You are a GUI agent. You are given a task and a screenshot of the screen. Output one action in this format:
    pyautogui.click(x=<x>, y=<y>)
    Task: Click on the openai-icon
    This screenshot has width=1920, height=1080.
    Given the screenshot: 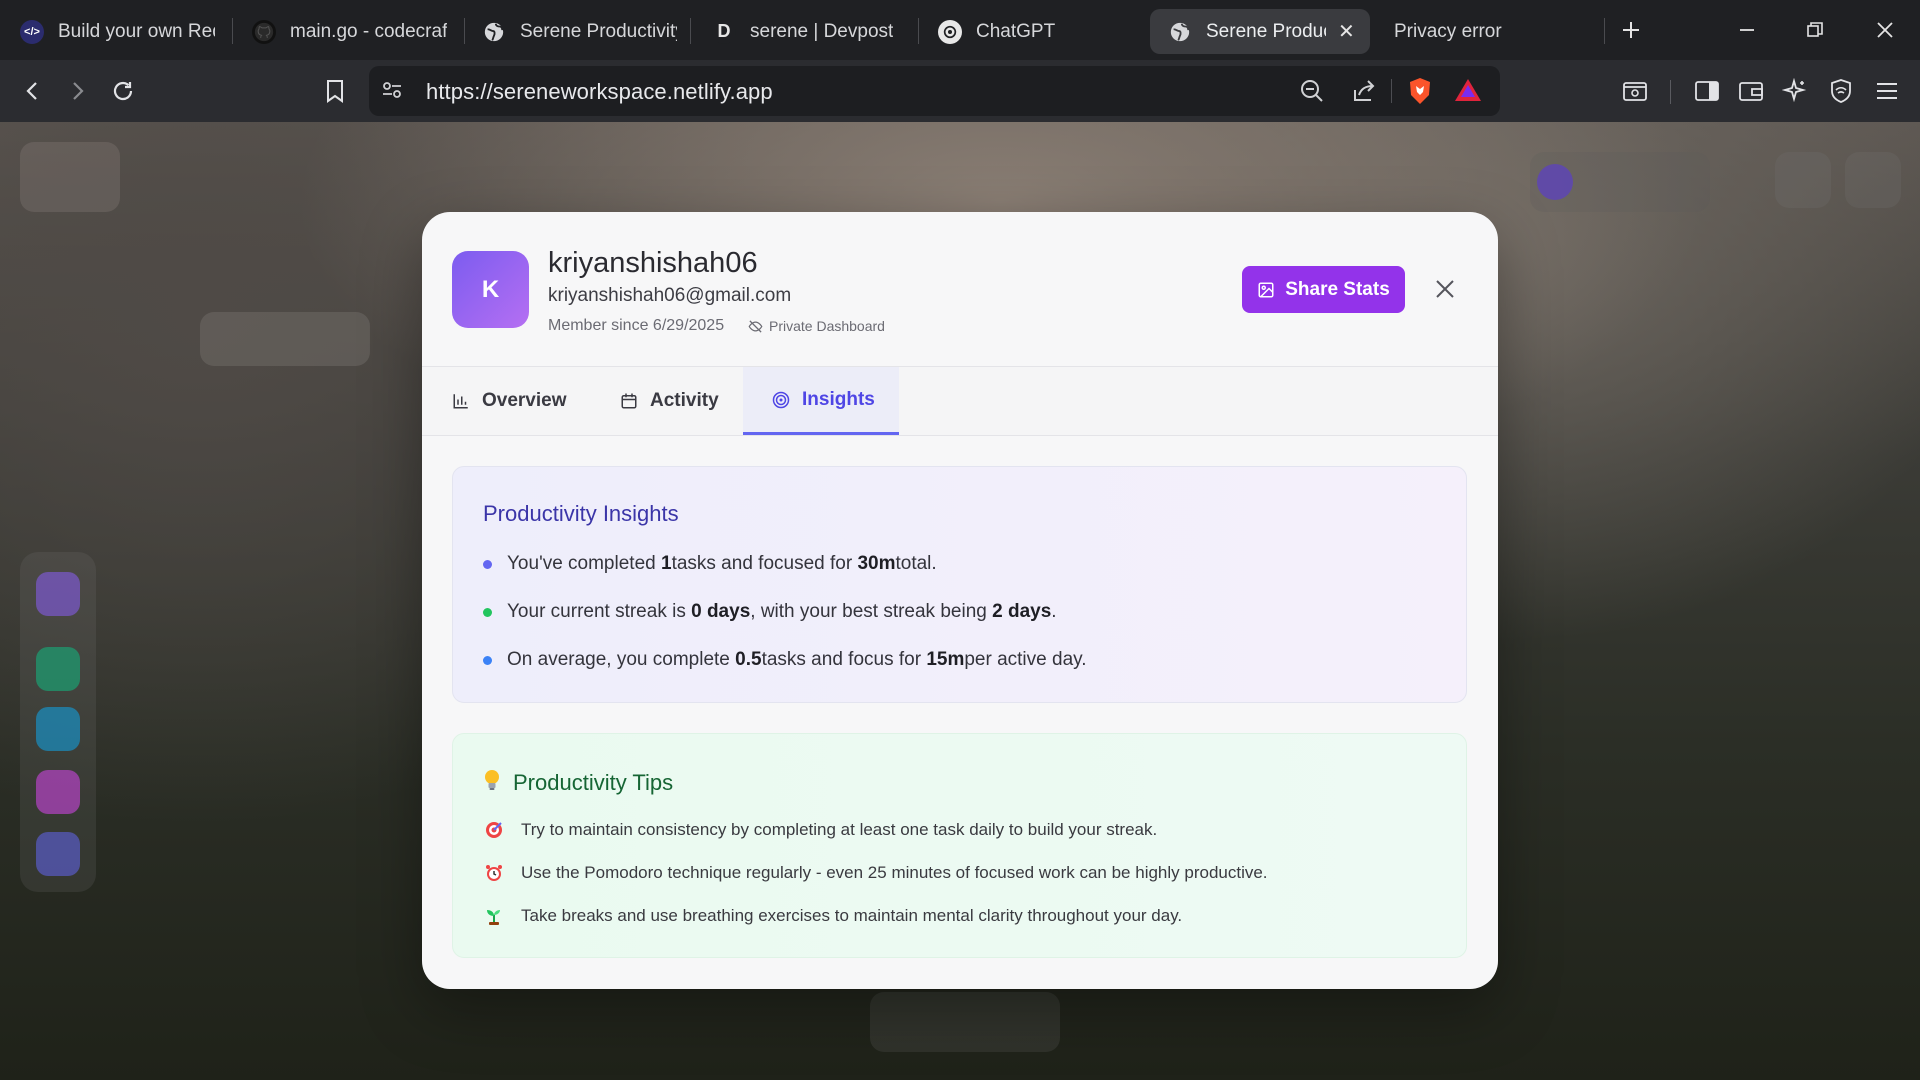 What is the action you would take?
    pyautogui.click(x=950, y=31)
    